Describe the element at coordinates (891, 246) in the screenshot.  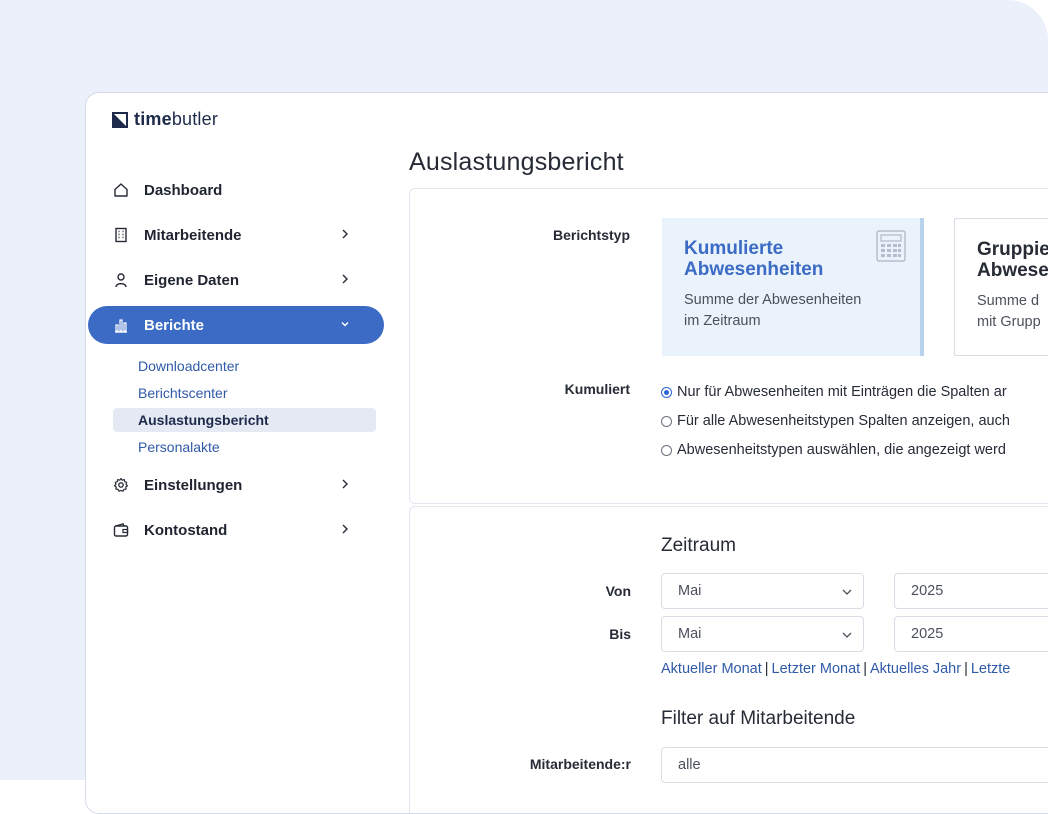
I see `calculator-icon` at that location.